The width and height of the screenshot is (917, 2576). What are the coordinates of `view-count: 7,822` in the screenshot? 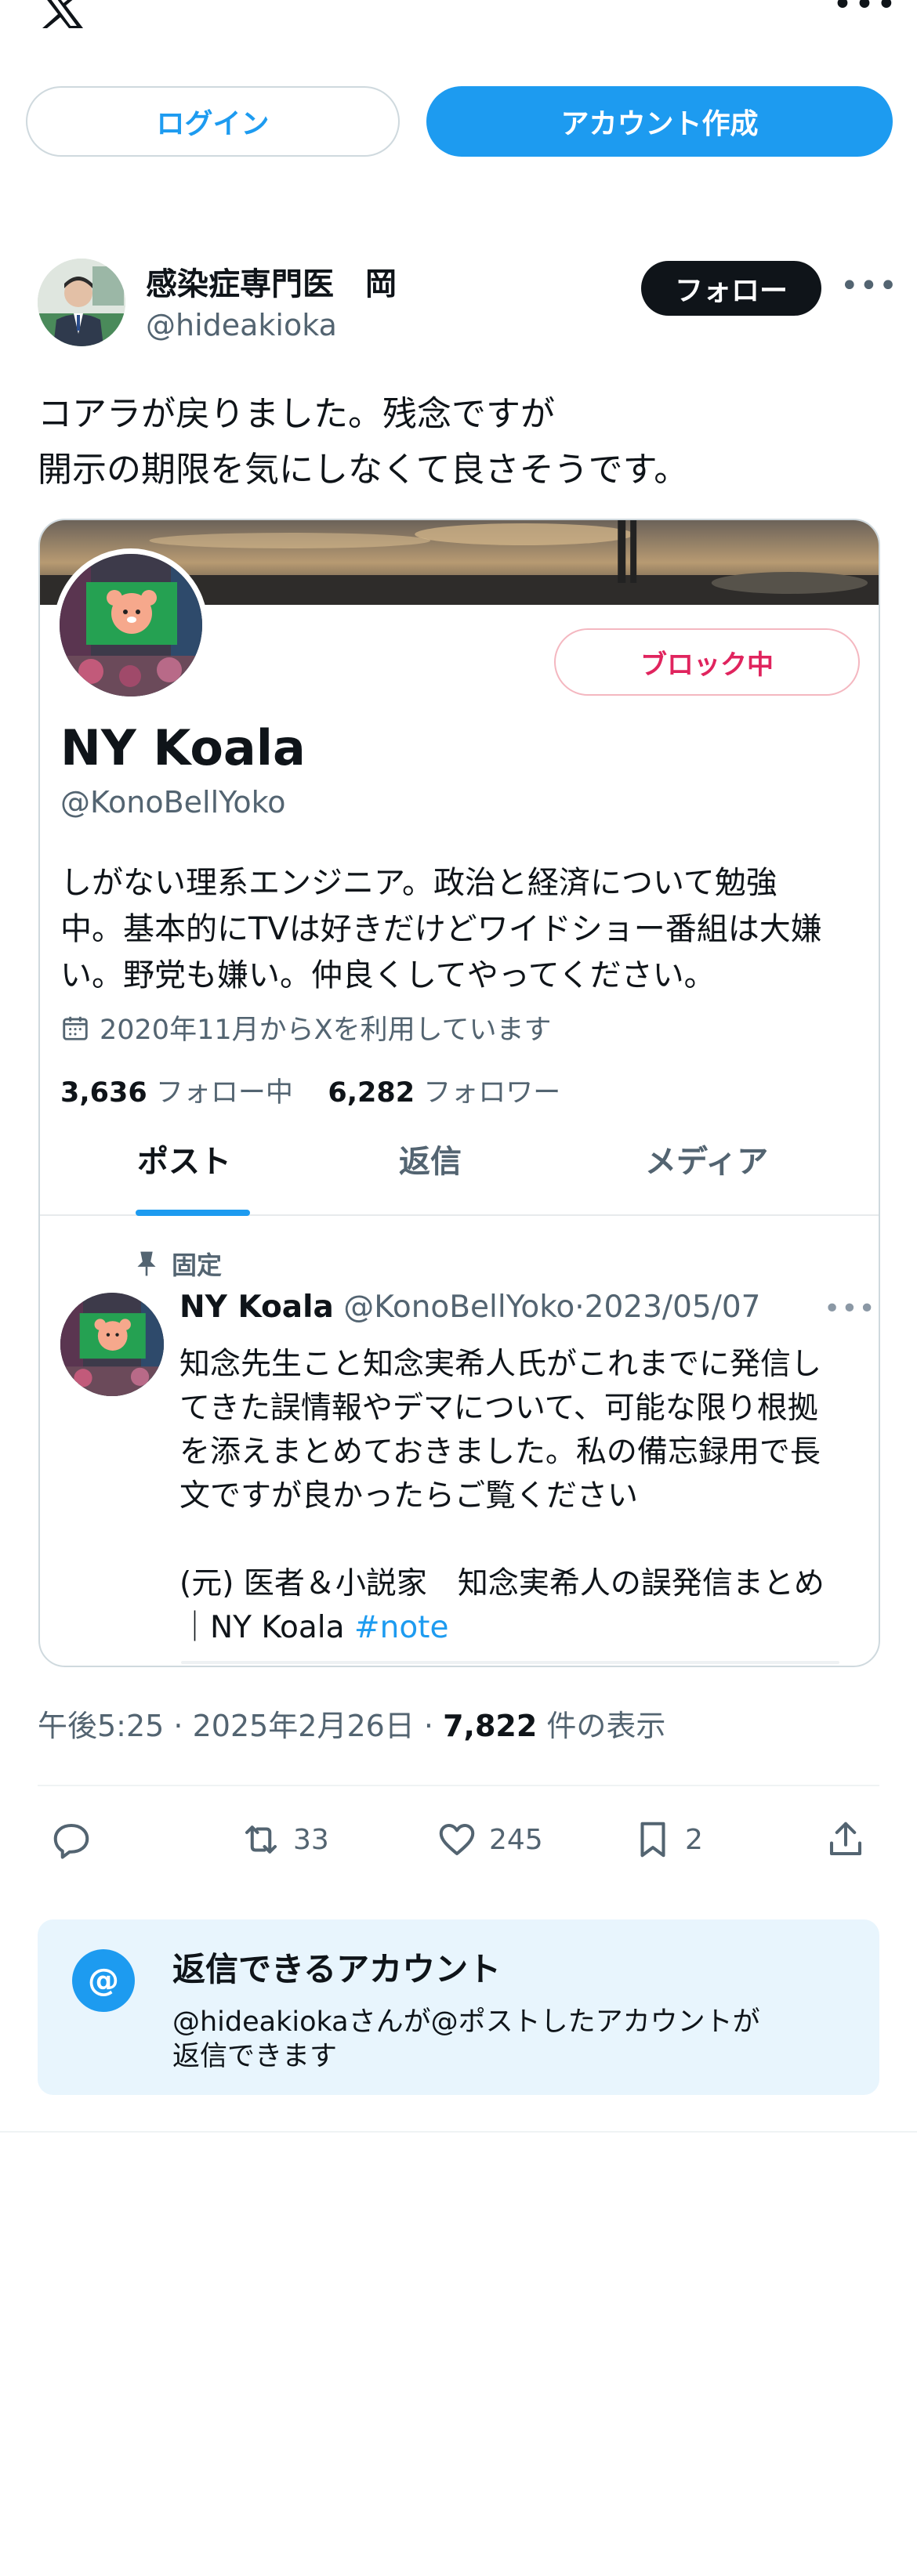 It's located at (490, 1726).